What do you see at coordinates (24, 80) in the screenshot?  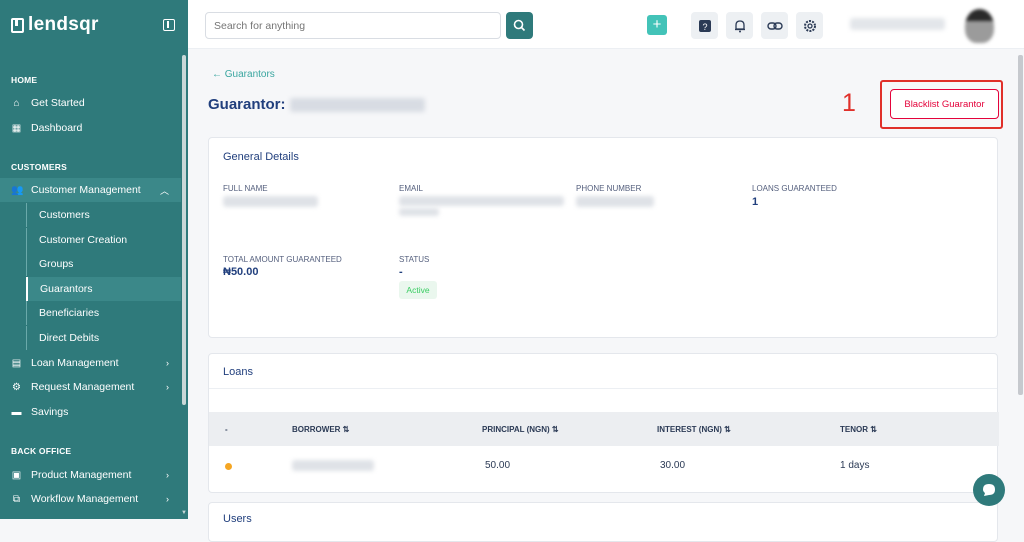 I see `section-home: HOME` at bounding box center [24, 80].